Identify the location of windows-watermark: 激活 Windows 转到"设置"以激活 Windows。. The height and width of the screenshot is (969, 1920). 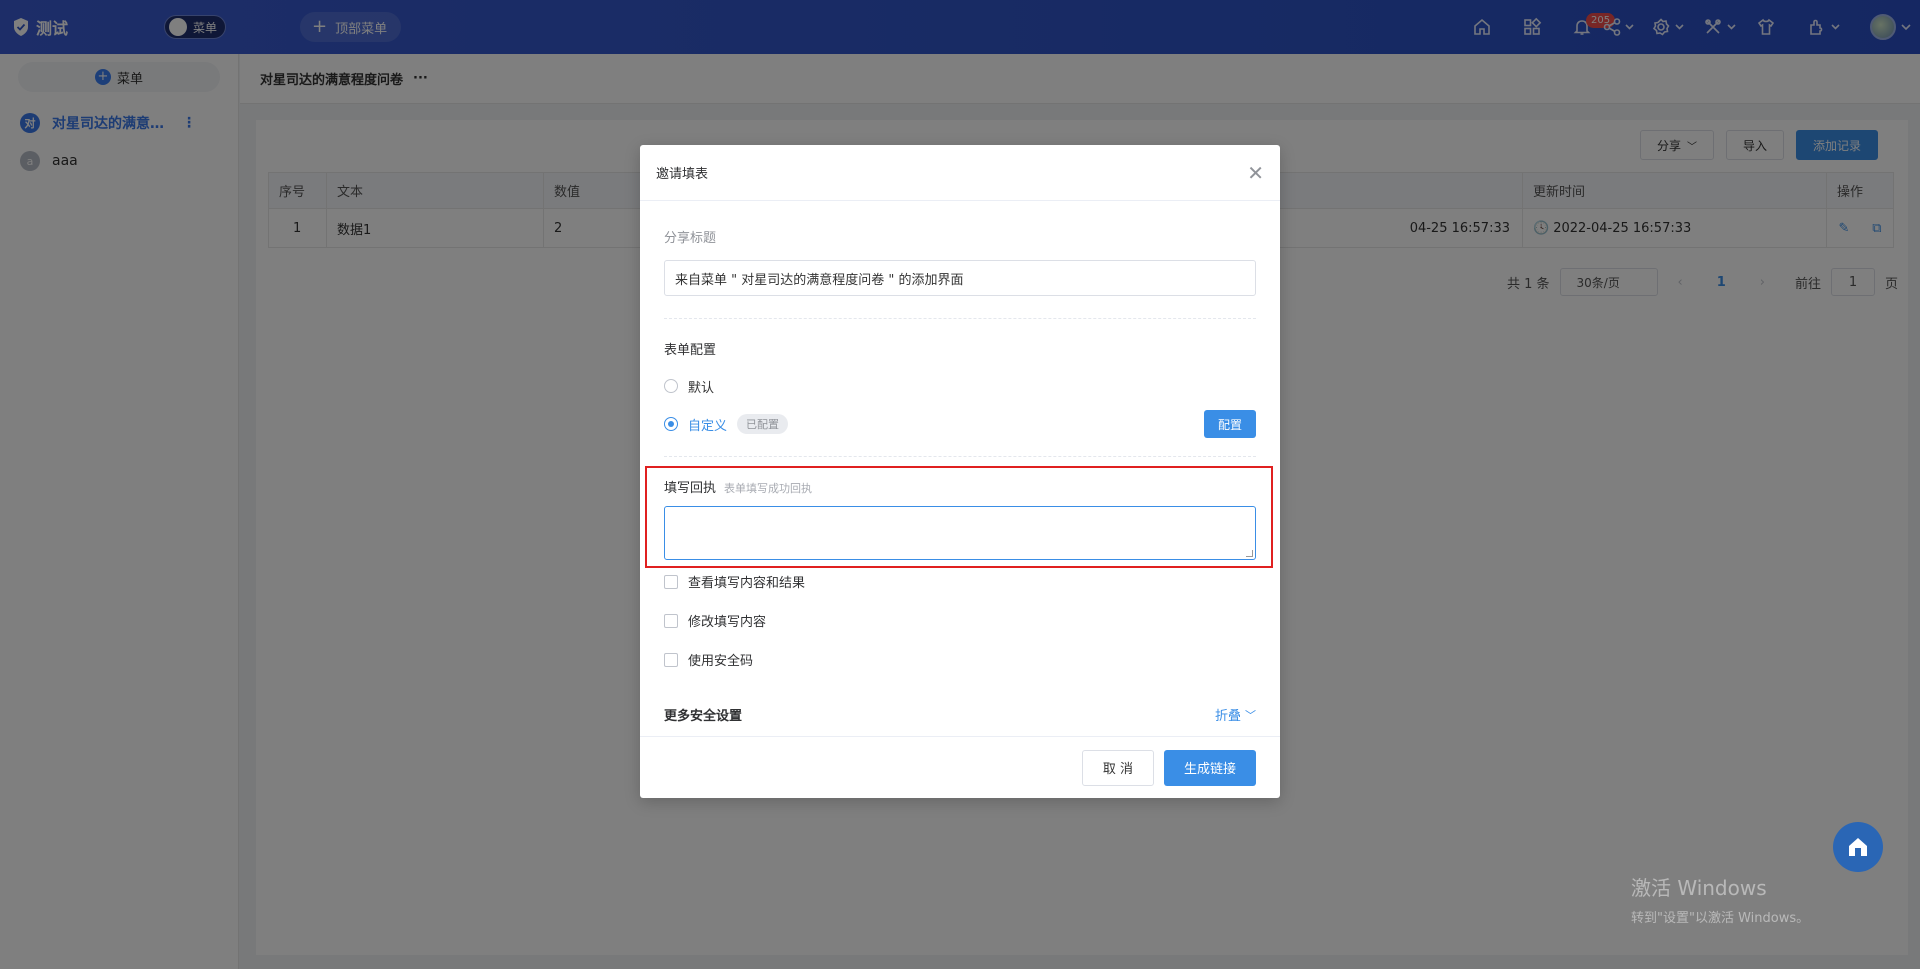
(1720, 899).